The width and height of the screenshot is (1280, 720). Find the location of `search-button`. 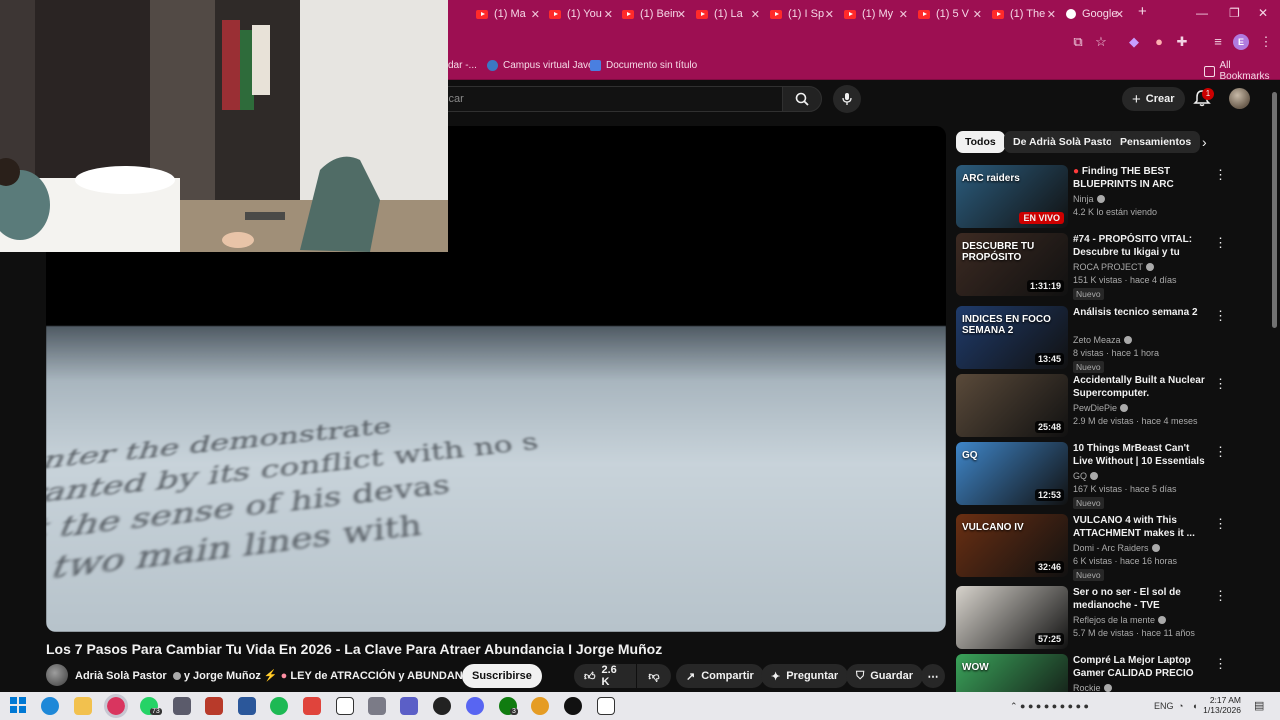

search-button is located at coordinates (802, 99).